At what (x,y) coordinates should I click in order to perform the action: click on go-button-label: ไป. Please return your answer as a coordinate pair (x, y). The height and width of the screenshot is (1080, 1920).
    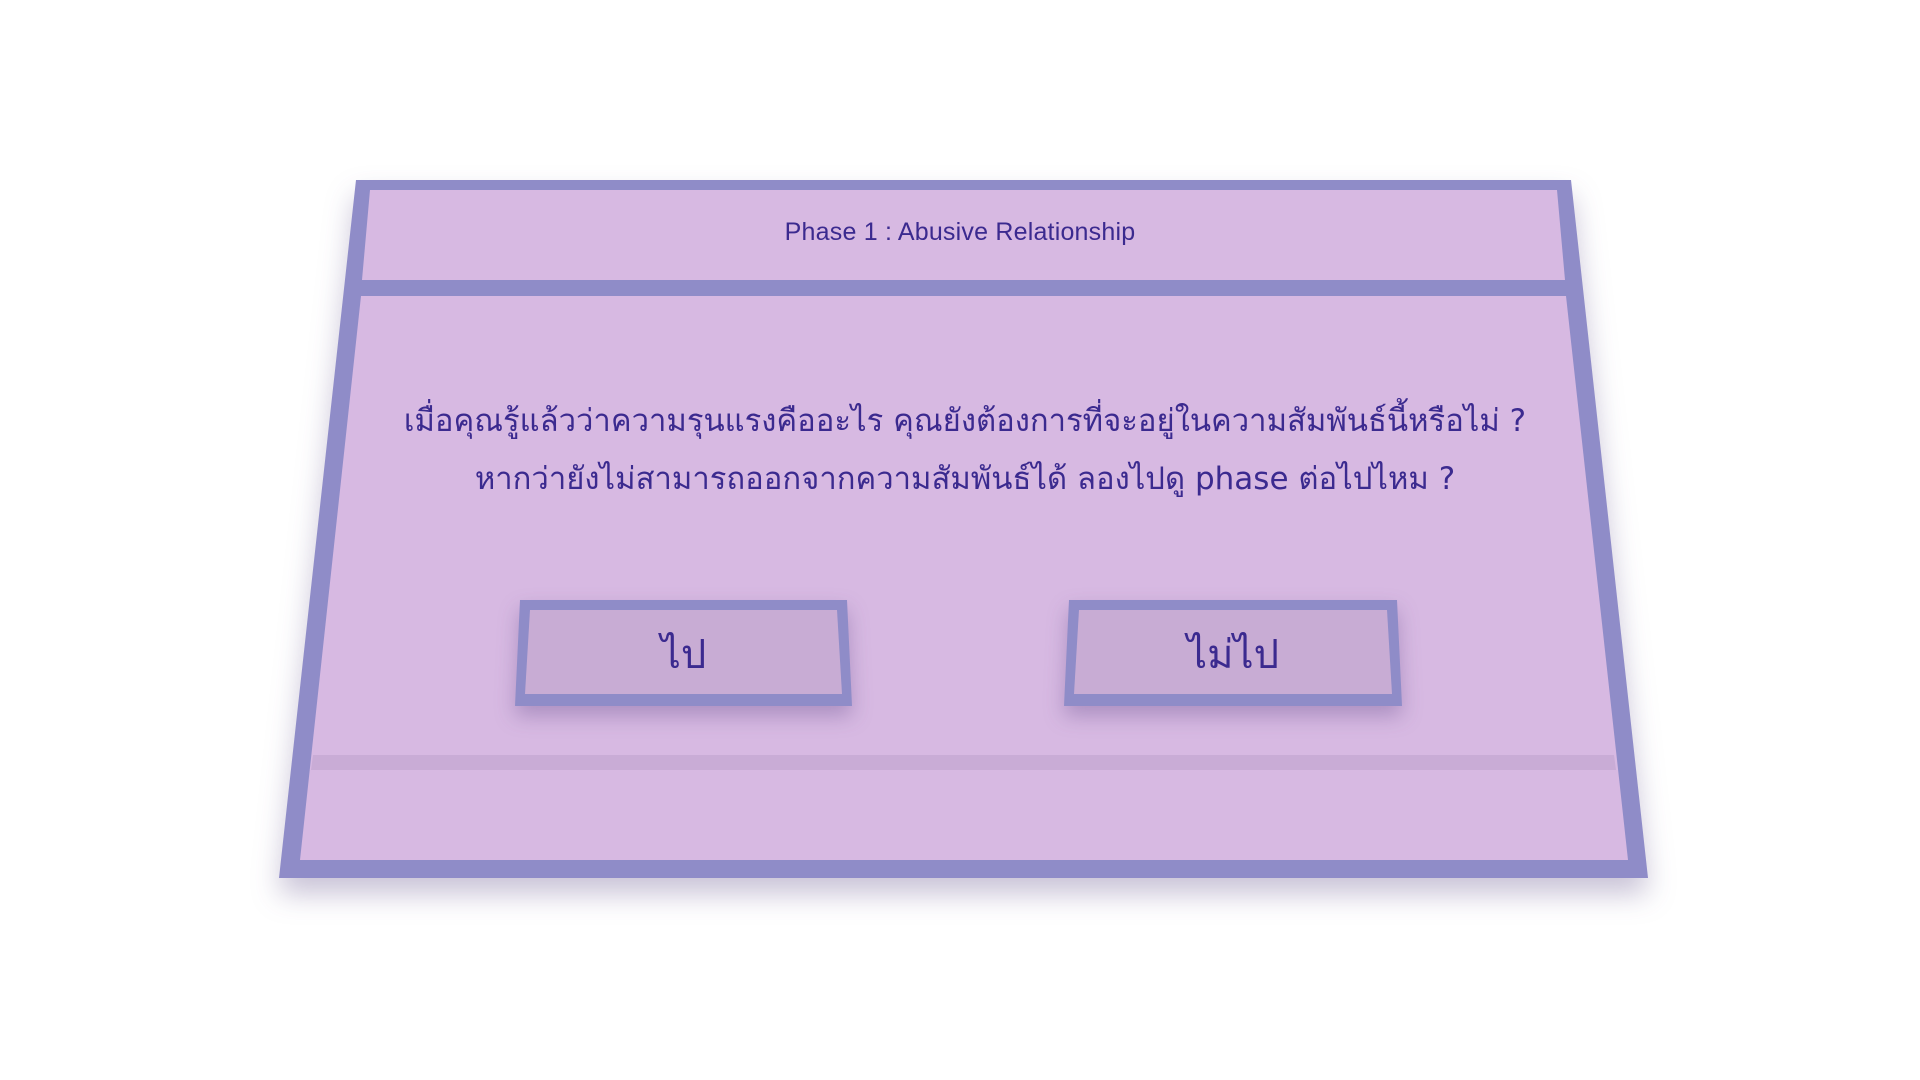
    Looking at the image, I should click on (683, 655).